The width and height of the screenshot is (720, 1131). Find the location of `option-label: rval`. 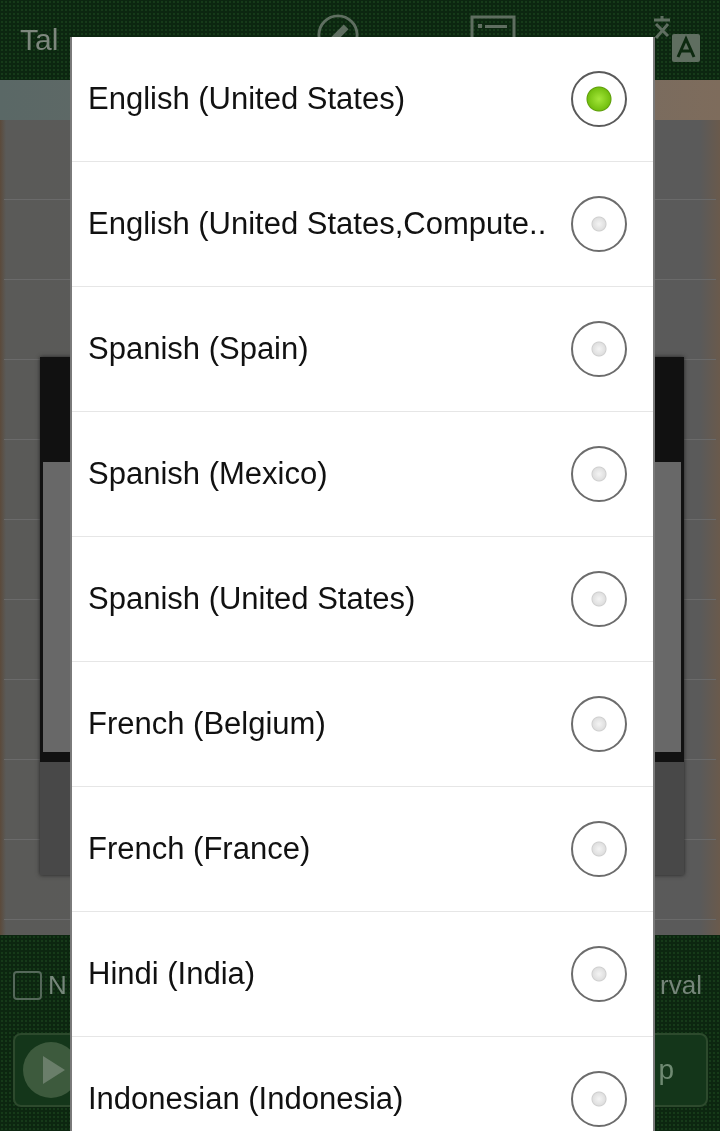

option-label: rval is located at coordinates (681, 985).